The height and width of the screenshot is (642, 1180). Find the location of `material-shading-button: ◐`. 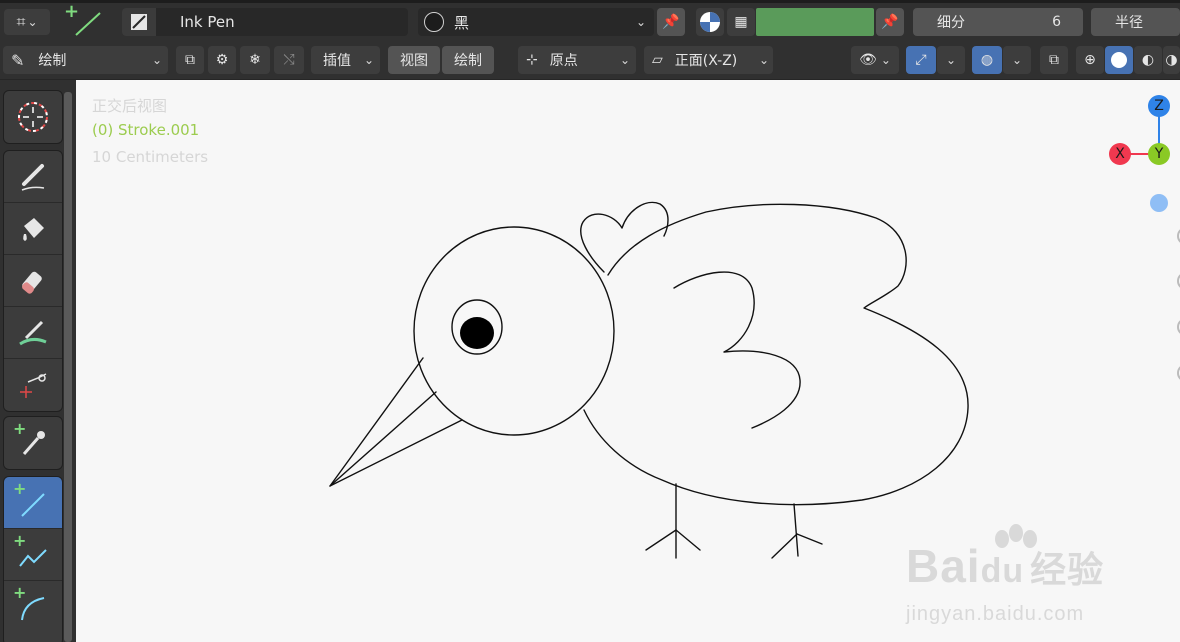

material-shading-button: ◐ is located at coordinates (1148, 60).